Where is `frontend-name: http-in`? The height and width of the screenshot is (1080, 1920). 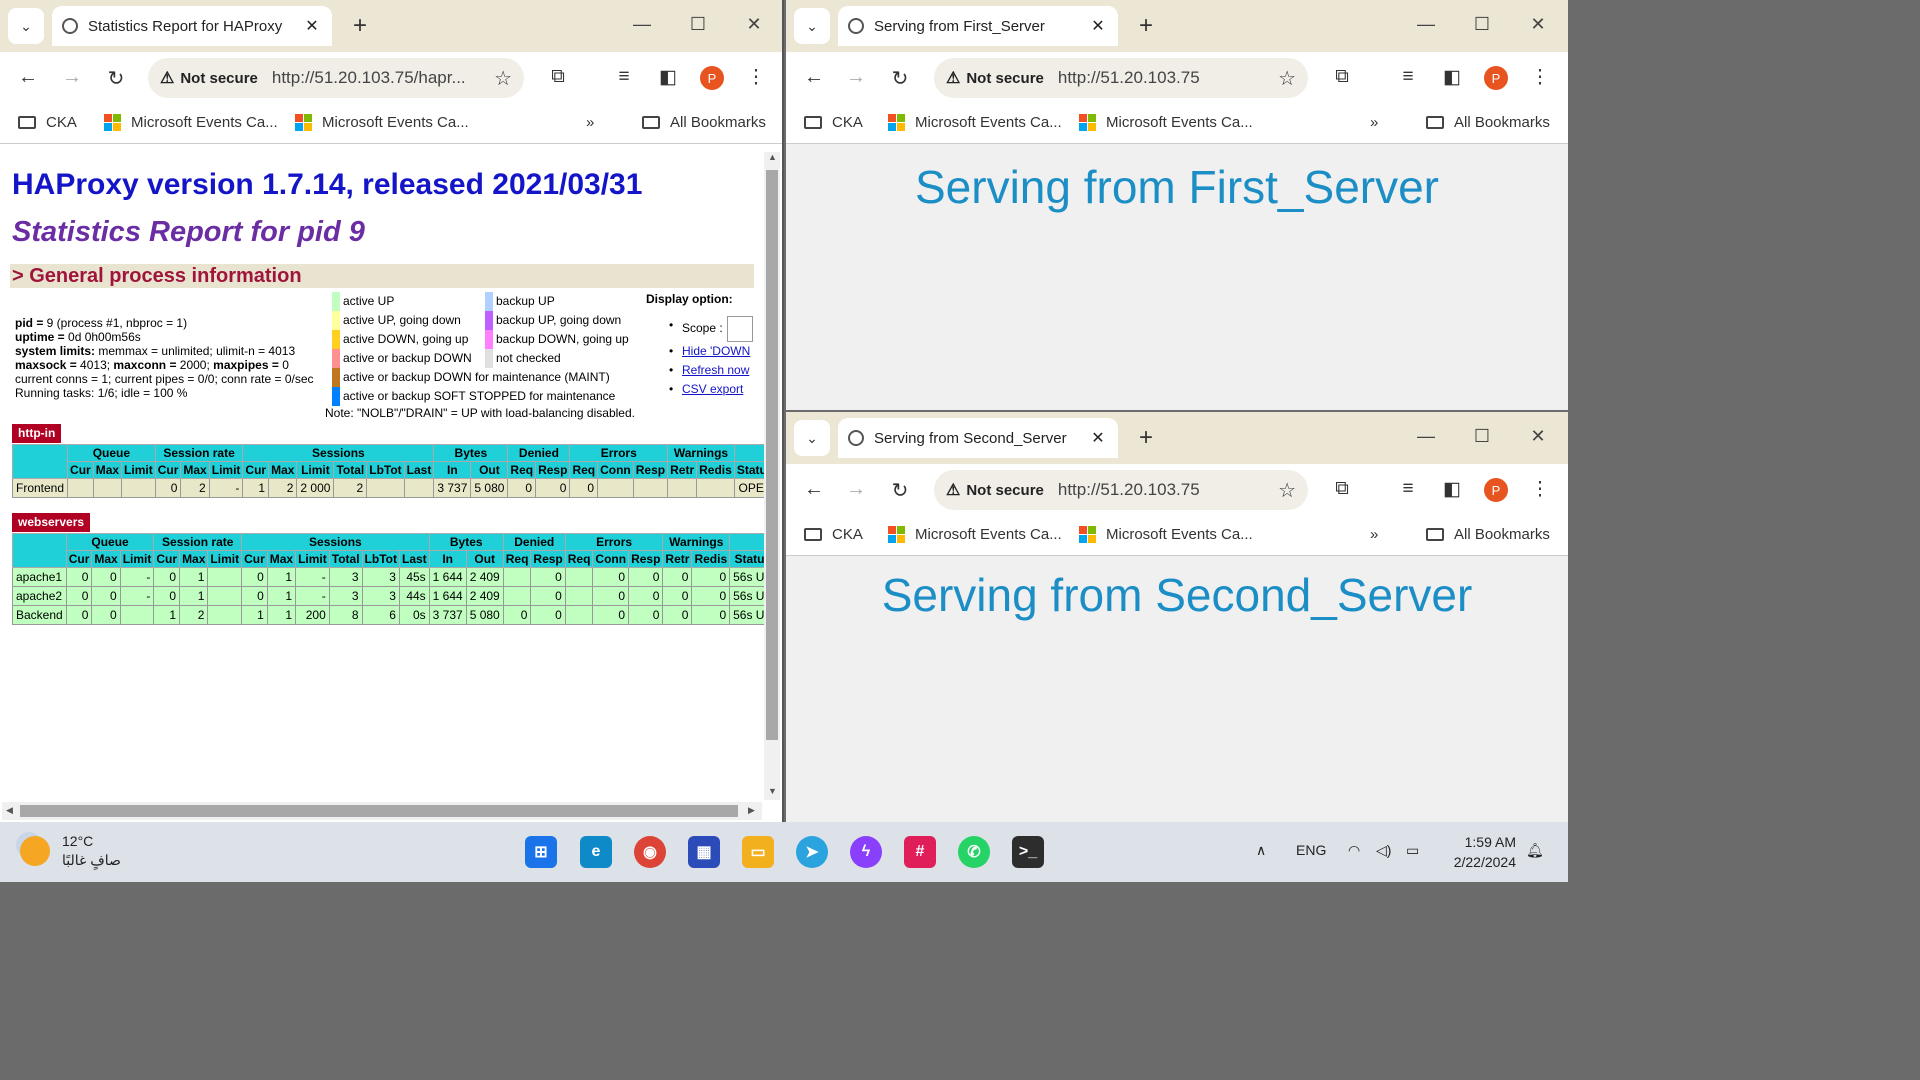 frontend-name: http-in is located at coordinates (37, 433).